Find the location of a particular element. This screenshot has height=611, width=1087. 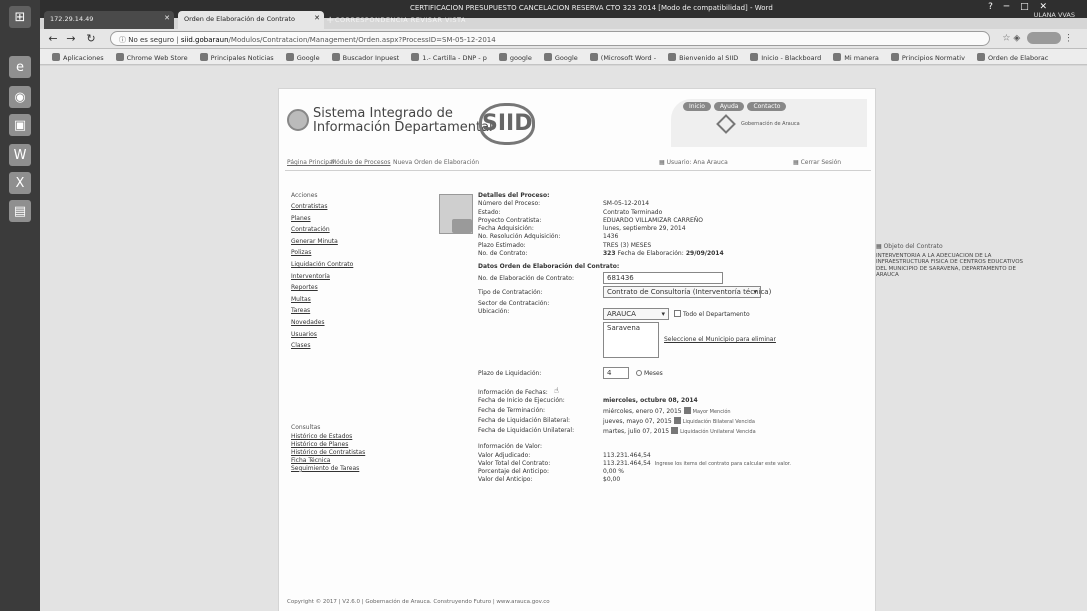

bookmark-item: Orden de Elaborac is located at coordinates (1012, 57).